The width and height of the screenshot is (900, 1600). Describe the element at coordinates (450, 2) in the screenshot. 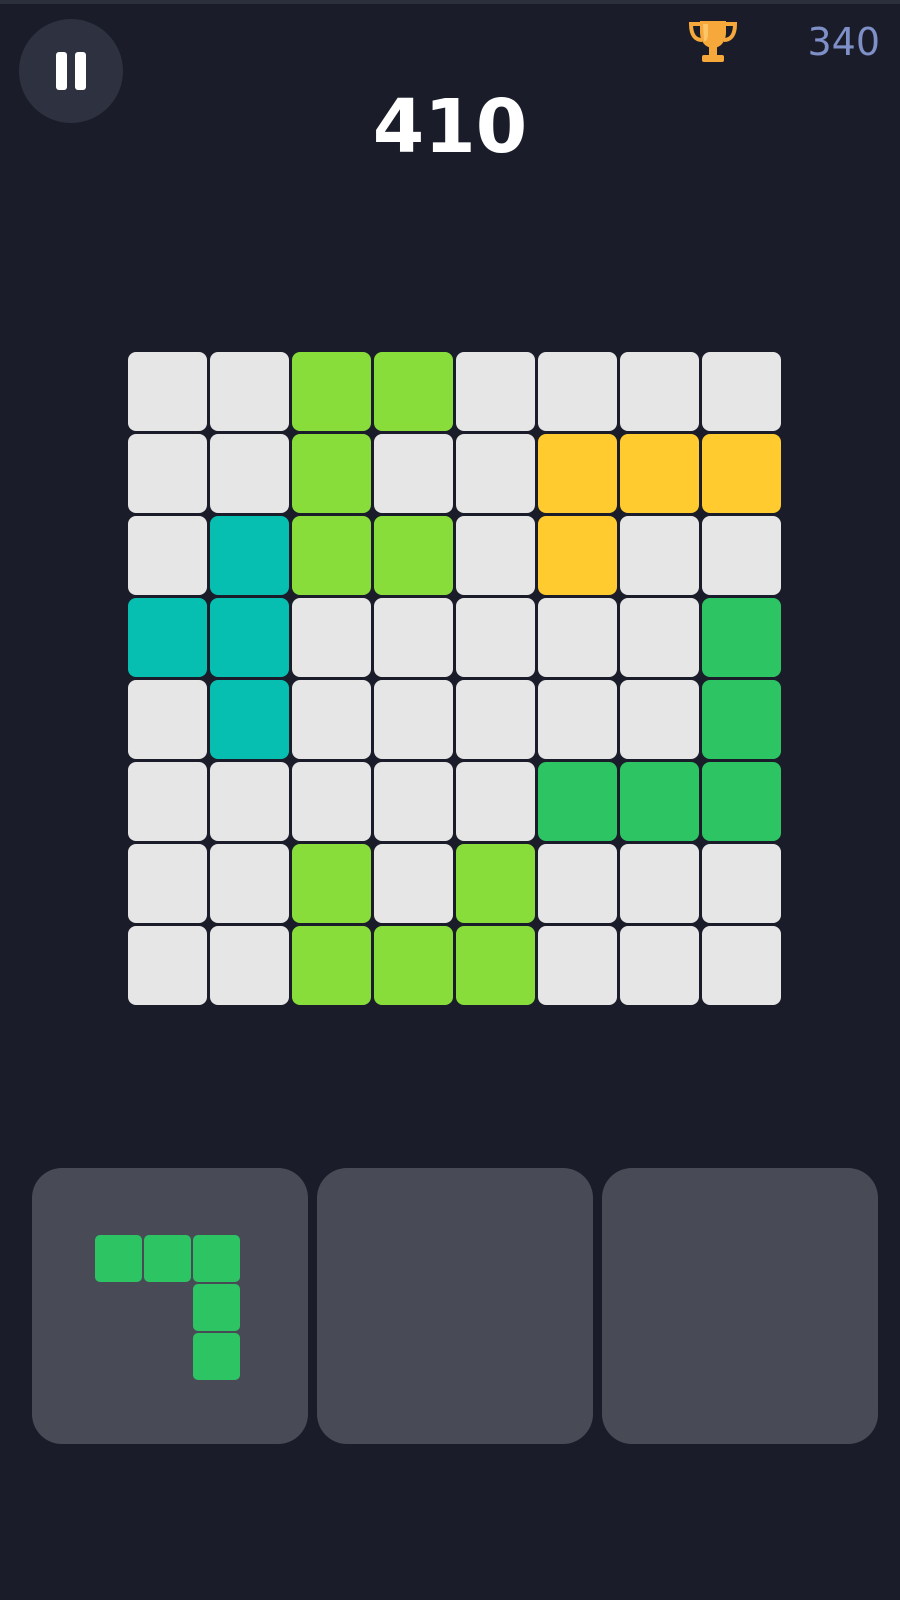

I see `top-edge` at that location.